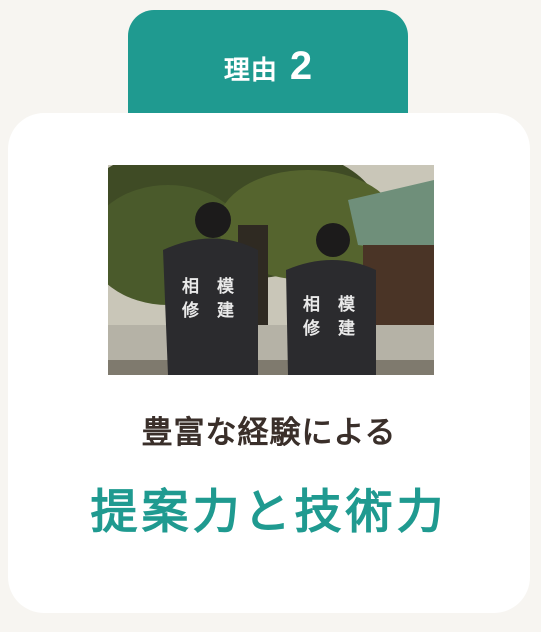 The image size is (541, 632). Describe the element at coordinates (301, 66) in the screenshot. I see `reason-number: 2` at that location.